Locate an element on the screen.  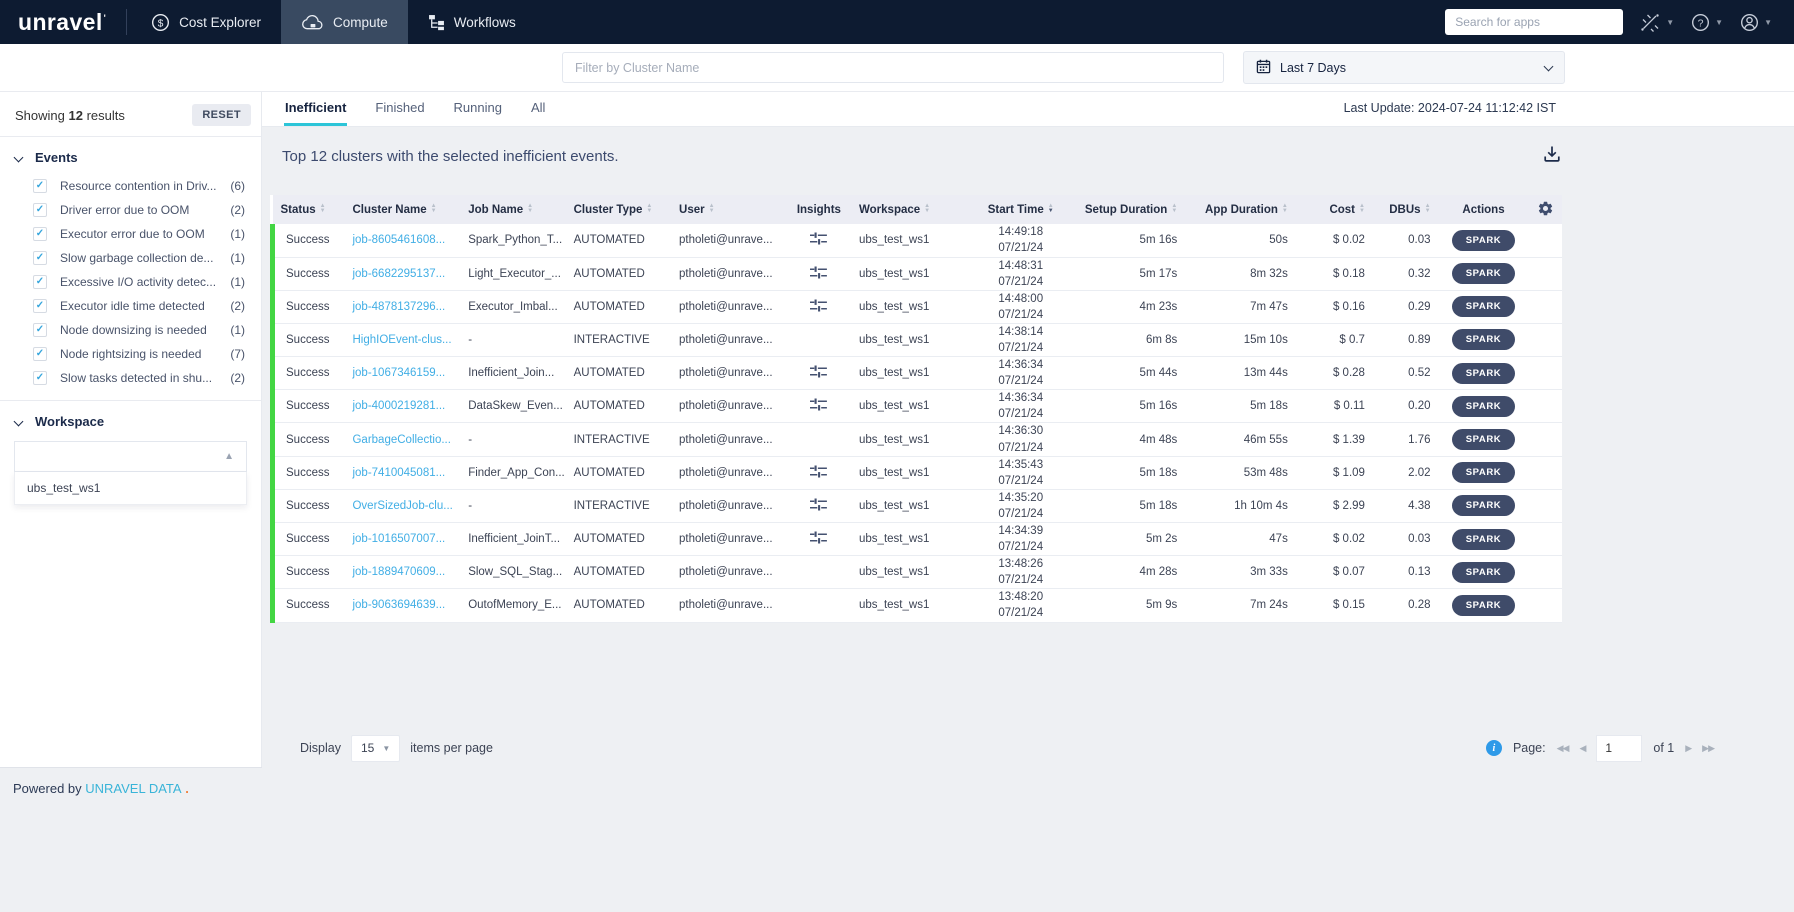
column-header-setup-duration: Setup Duration ▲ ▼ is located at coordinates (1130, 209).